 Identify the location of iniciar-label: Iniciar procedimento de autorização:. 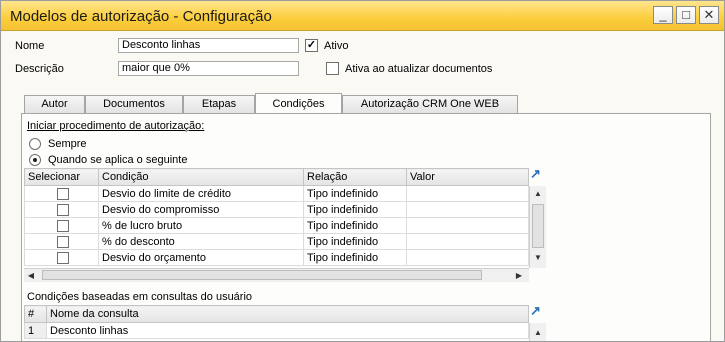
(116, 126).